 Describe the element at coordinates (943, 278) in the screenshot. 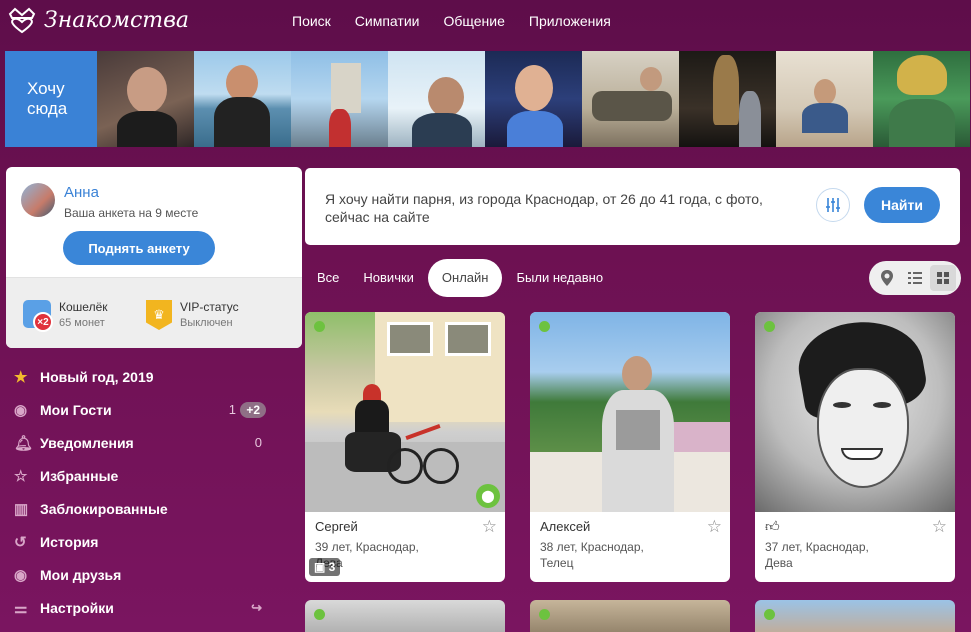

I see `grid-view-icon` at that location.